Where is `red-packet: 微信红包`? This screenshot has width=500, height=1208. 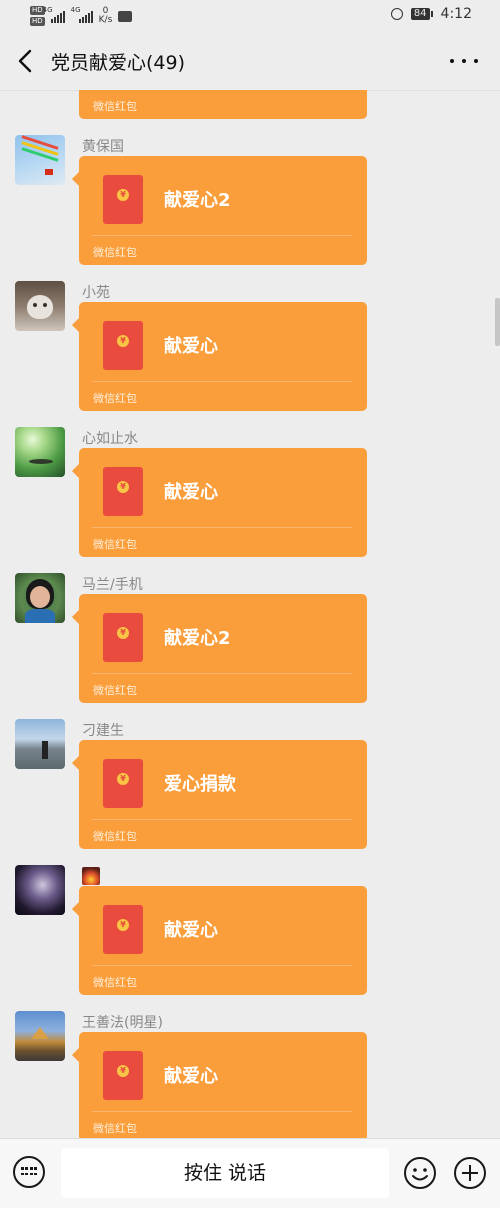
red-packet: 微信红包 is located at coordinates (223, 104).